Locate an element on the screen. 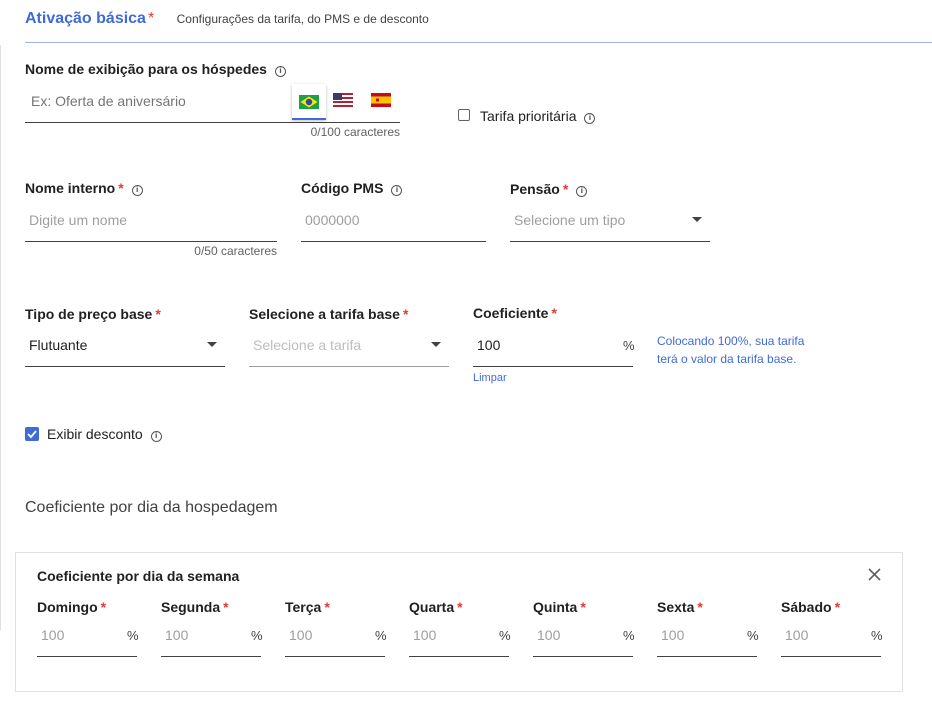 The width and height of the screenshot is (932, 703). check-icon is located at coordinates (32, 434).